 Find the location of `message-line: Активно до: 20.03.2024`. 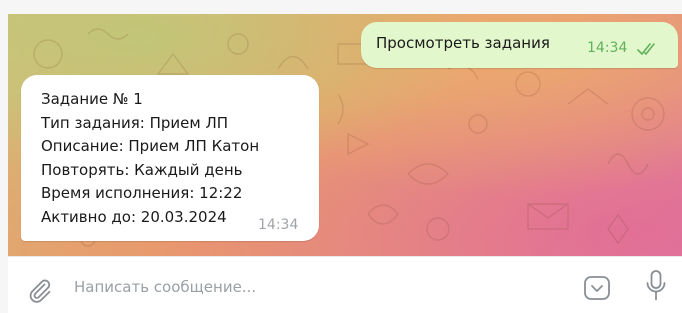

message-line: Активно до: 20.03.2024 is located at coordinates (134, 216).